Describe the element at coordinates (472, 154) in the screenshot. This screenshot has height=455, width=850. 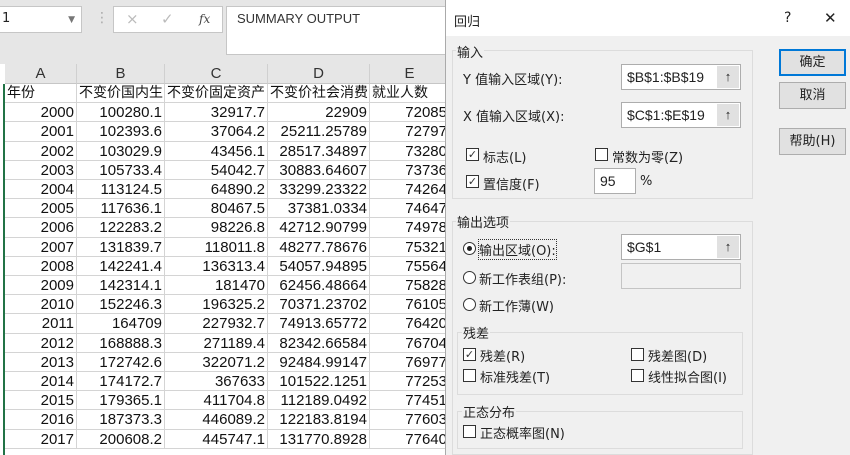
I see `labels-checkbox: ✓` at that location.